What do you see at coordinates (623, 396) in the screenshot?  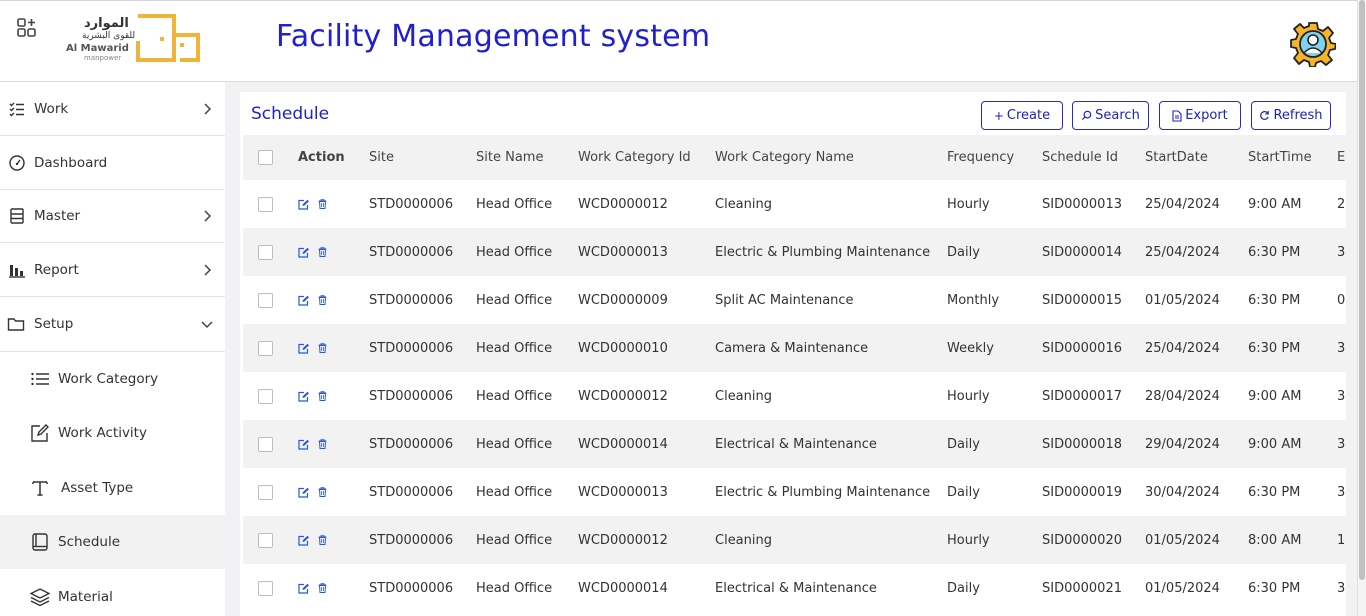 I see `table-cell: WCD0000012` at bounding box center [623, 396].